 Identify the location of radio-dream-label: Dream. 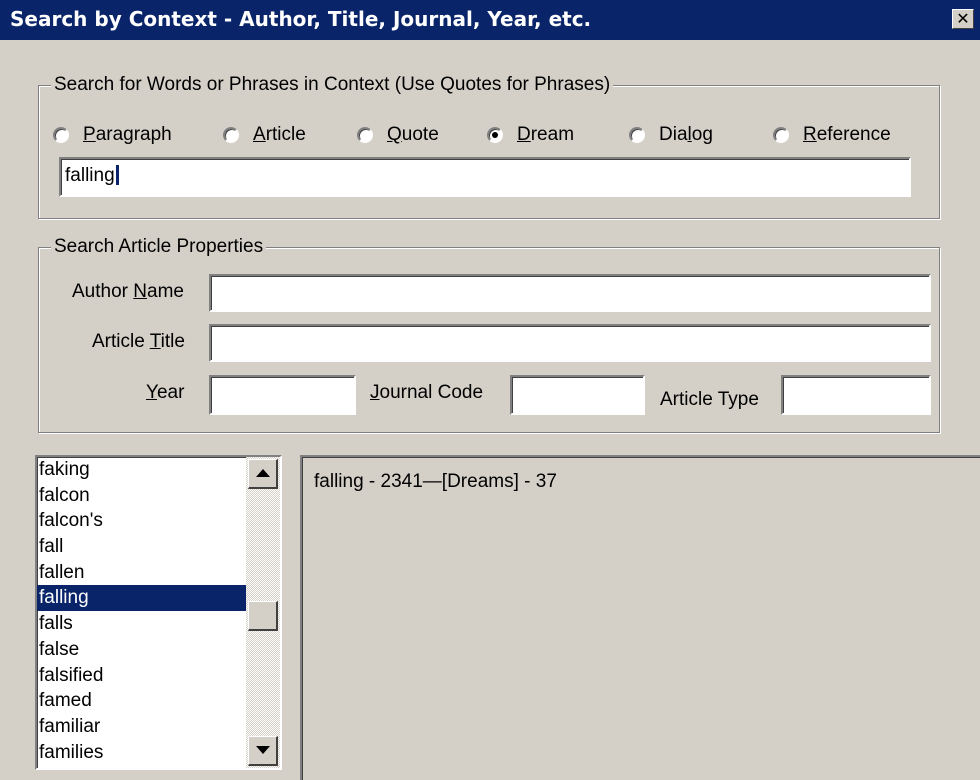
(546, 134).